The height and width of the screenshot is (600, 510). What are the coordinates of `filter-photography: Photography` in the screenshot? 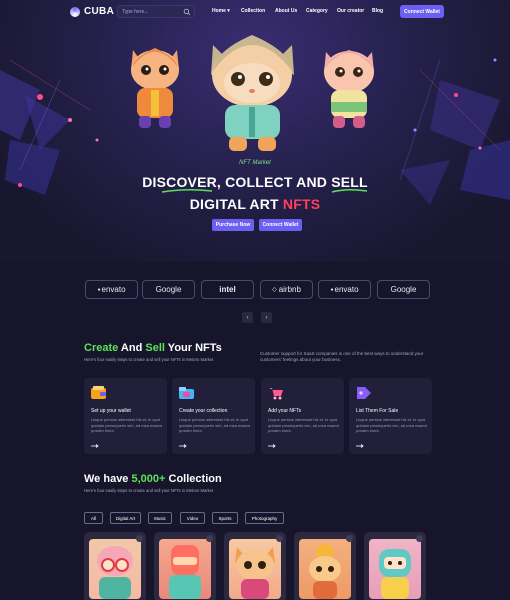 It's located at (264, 518).